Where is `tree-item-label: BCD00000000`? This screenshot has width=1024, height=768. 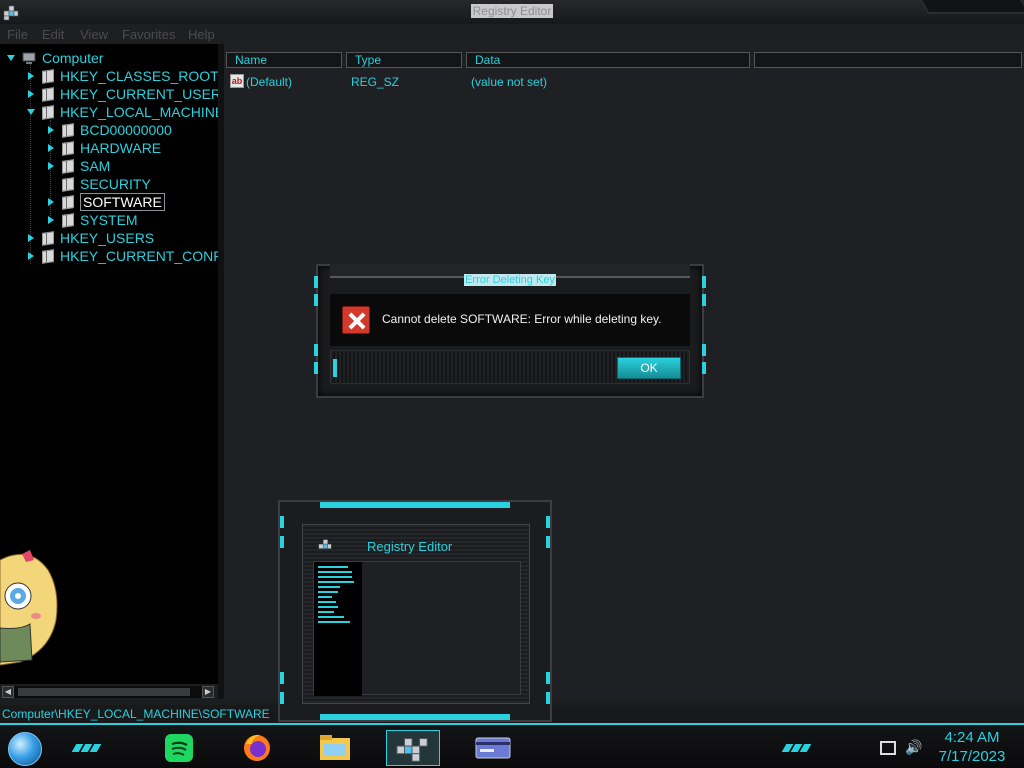
tree-item-label: BCD00000000 is located at coordinates (126, 130).